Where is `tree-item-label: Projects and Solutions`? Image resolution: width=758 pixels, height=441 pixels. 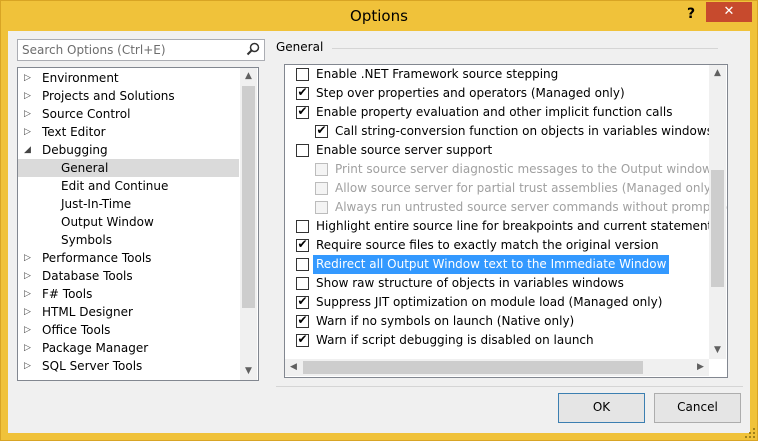 tree-item-label: Projects and Solutions is located at coordinates (108, 96).